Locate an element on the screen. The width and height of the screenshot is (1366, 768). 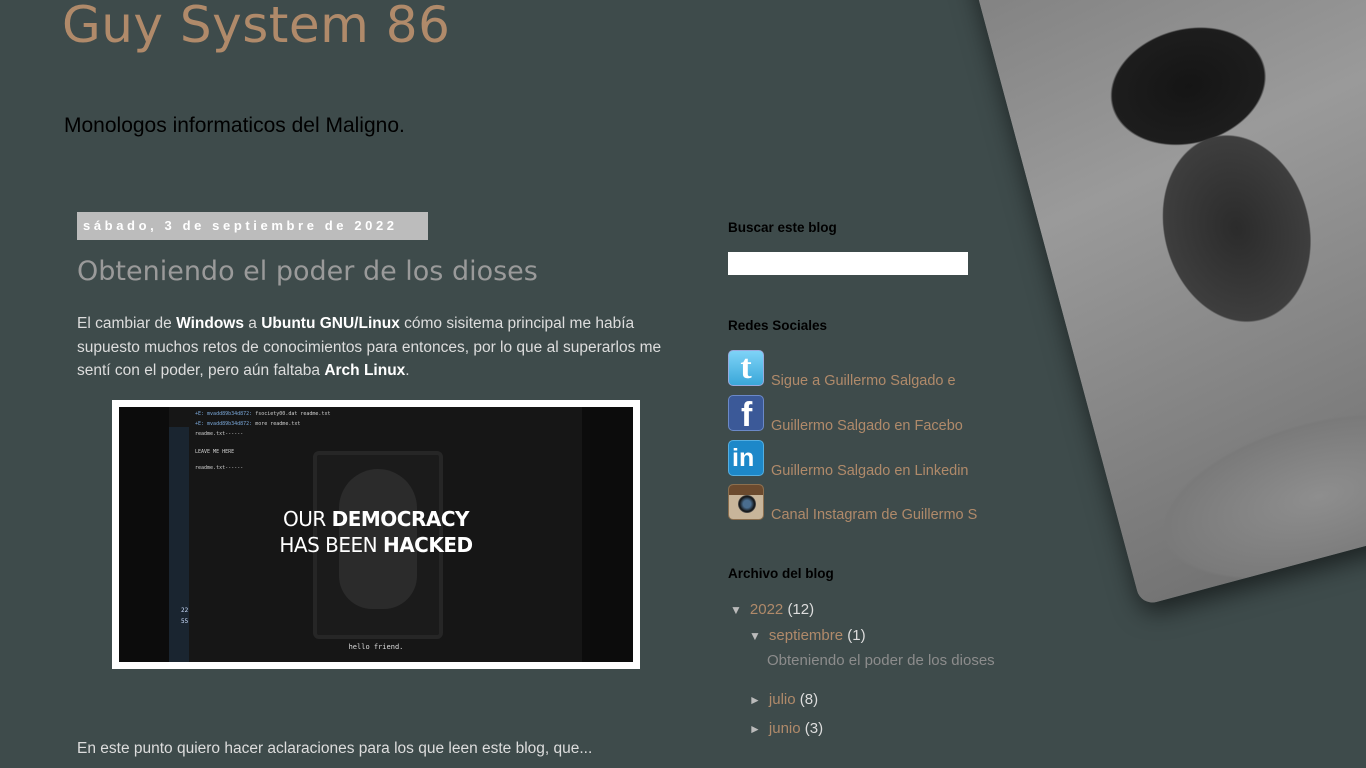
archive-month-link: julio is located at coordinates (782, 699).